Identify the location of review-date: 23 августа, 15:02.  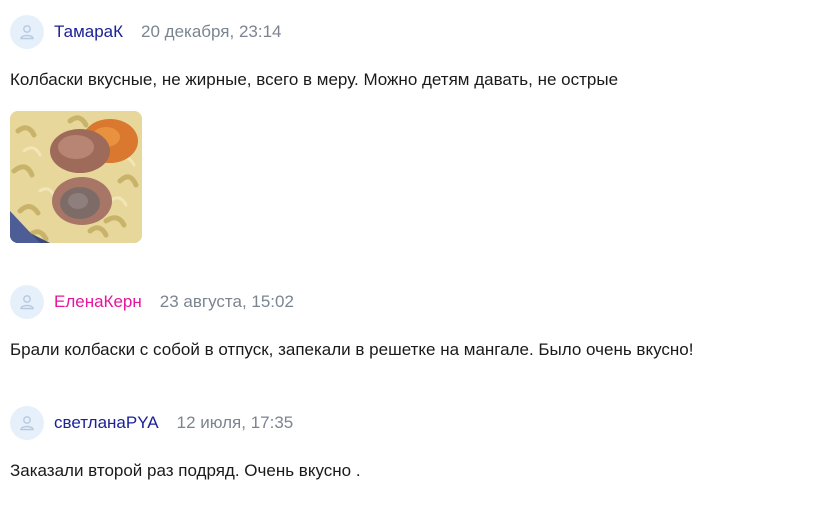
(226, 301).